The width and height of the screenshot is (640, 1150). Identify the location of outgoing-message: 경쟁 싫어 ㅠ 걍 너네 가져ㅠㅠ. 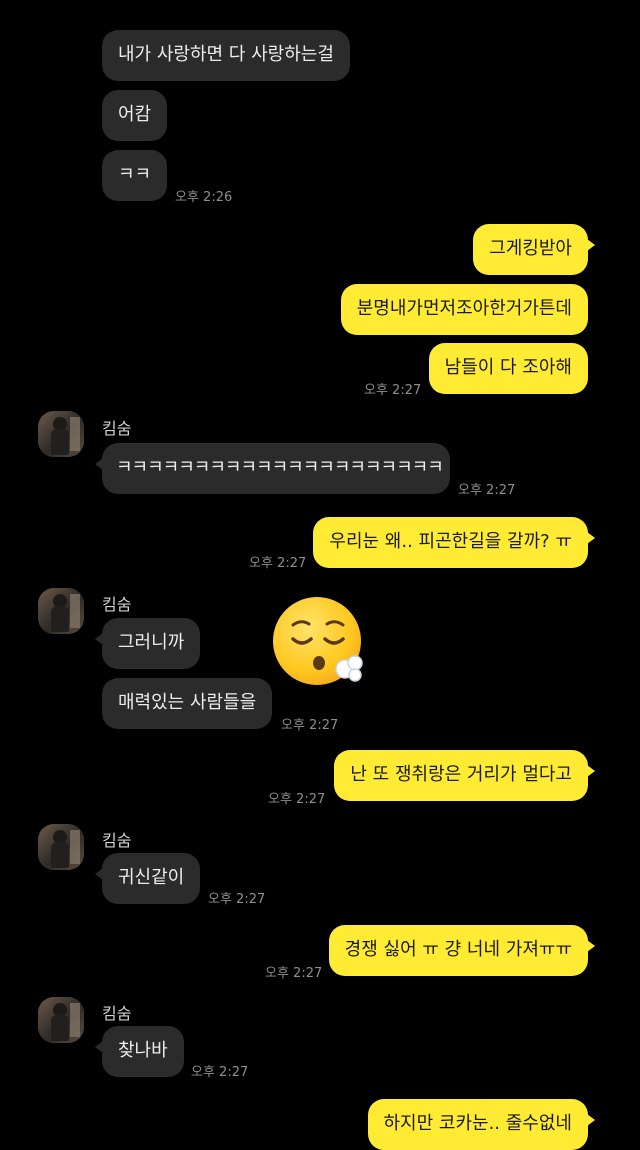
(462, 950).